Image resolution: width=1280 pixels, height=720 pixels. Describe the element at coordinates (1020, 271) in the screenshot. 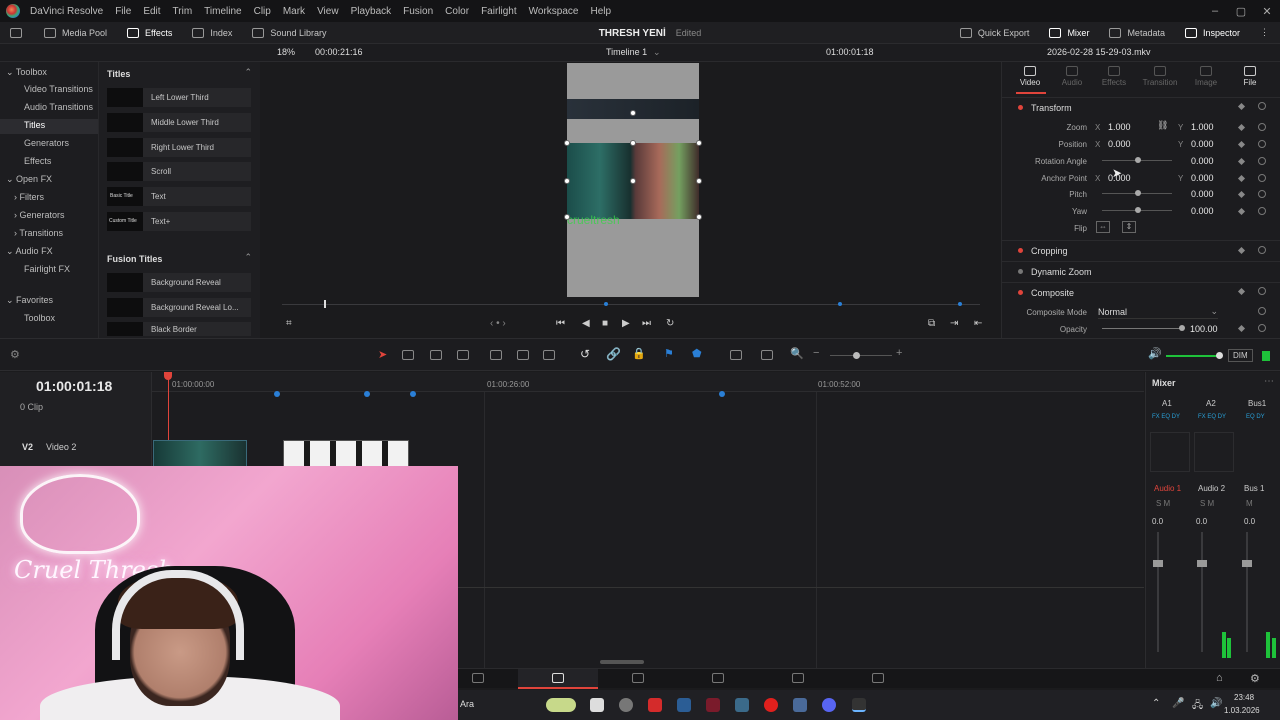

I see `disabled-dot` at that location.